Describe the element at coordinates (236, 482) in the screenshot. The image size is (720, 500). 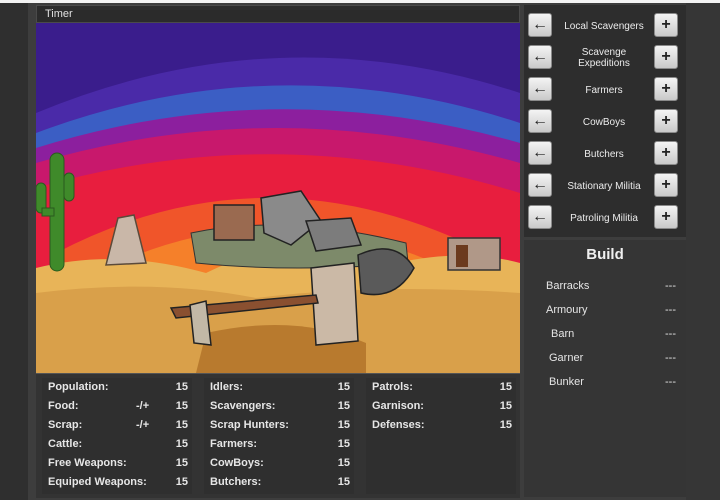
I see `stat-label: Butchers:` at that location.